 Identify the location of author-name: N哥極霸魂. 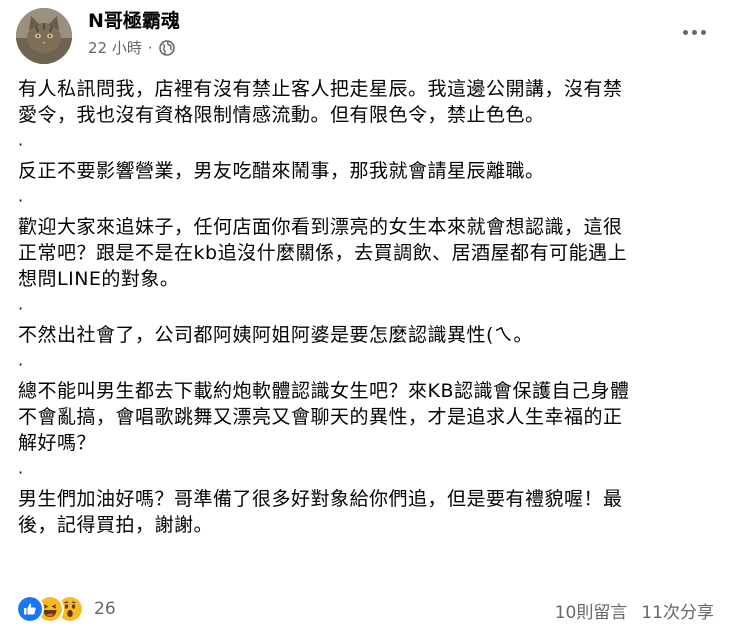
(134, 21).